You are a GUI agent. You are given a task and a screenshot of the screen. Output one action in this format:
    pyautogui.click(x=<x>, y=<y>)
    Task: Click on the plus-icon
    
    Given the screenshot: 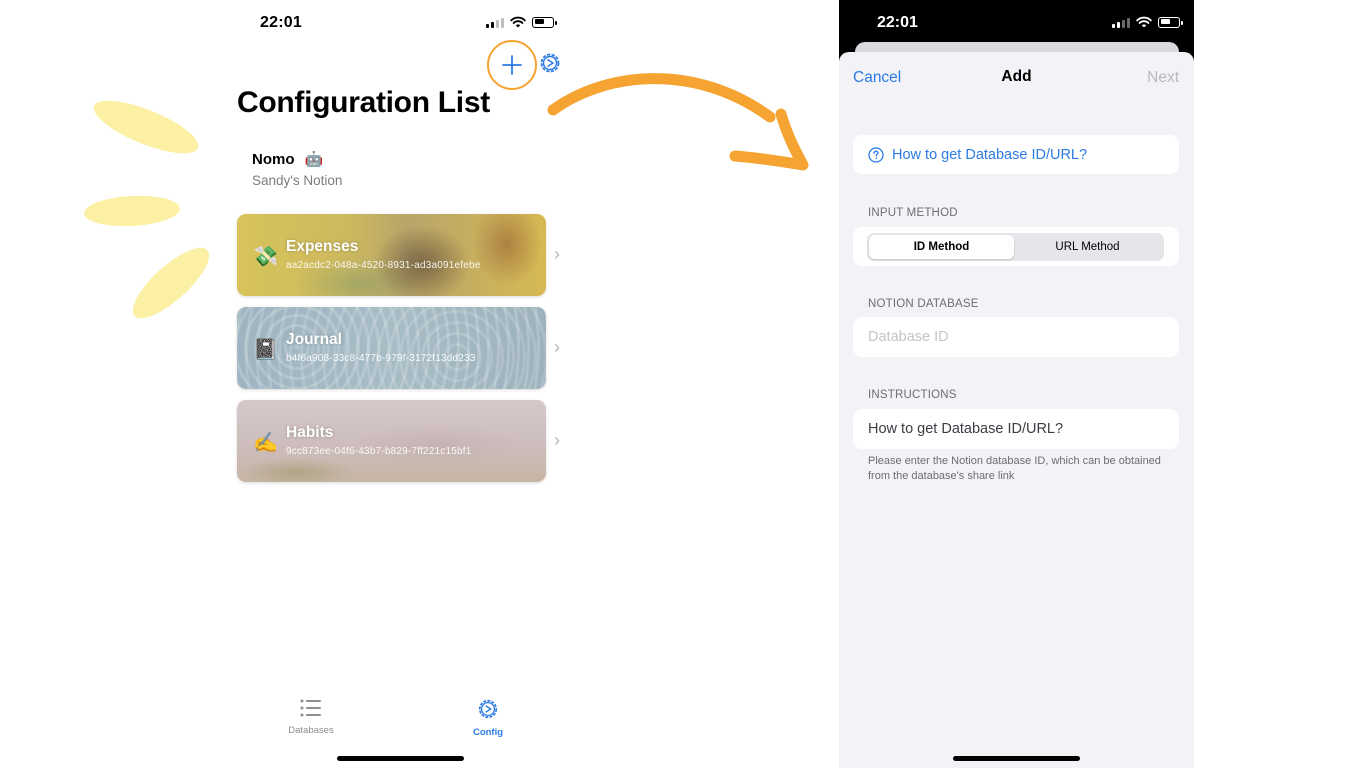 What is the action you would take?
    pyautogui.click(x=512, y=65)
    